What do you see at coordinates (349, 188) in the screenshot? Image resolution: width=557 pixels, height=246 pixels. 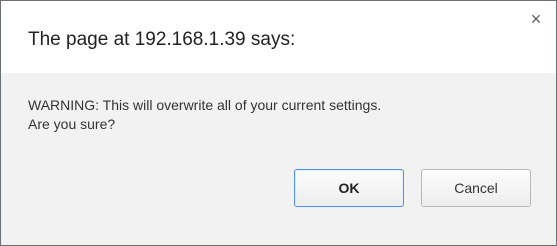 I see `ok-button: OK` at bounding box center [349, 188].